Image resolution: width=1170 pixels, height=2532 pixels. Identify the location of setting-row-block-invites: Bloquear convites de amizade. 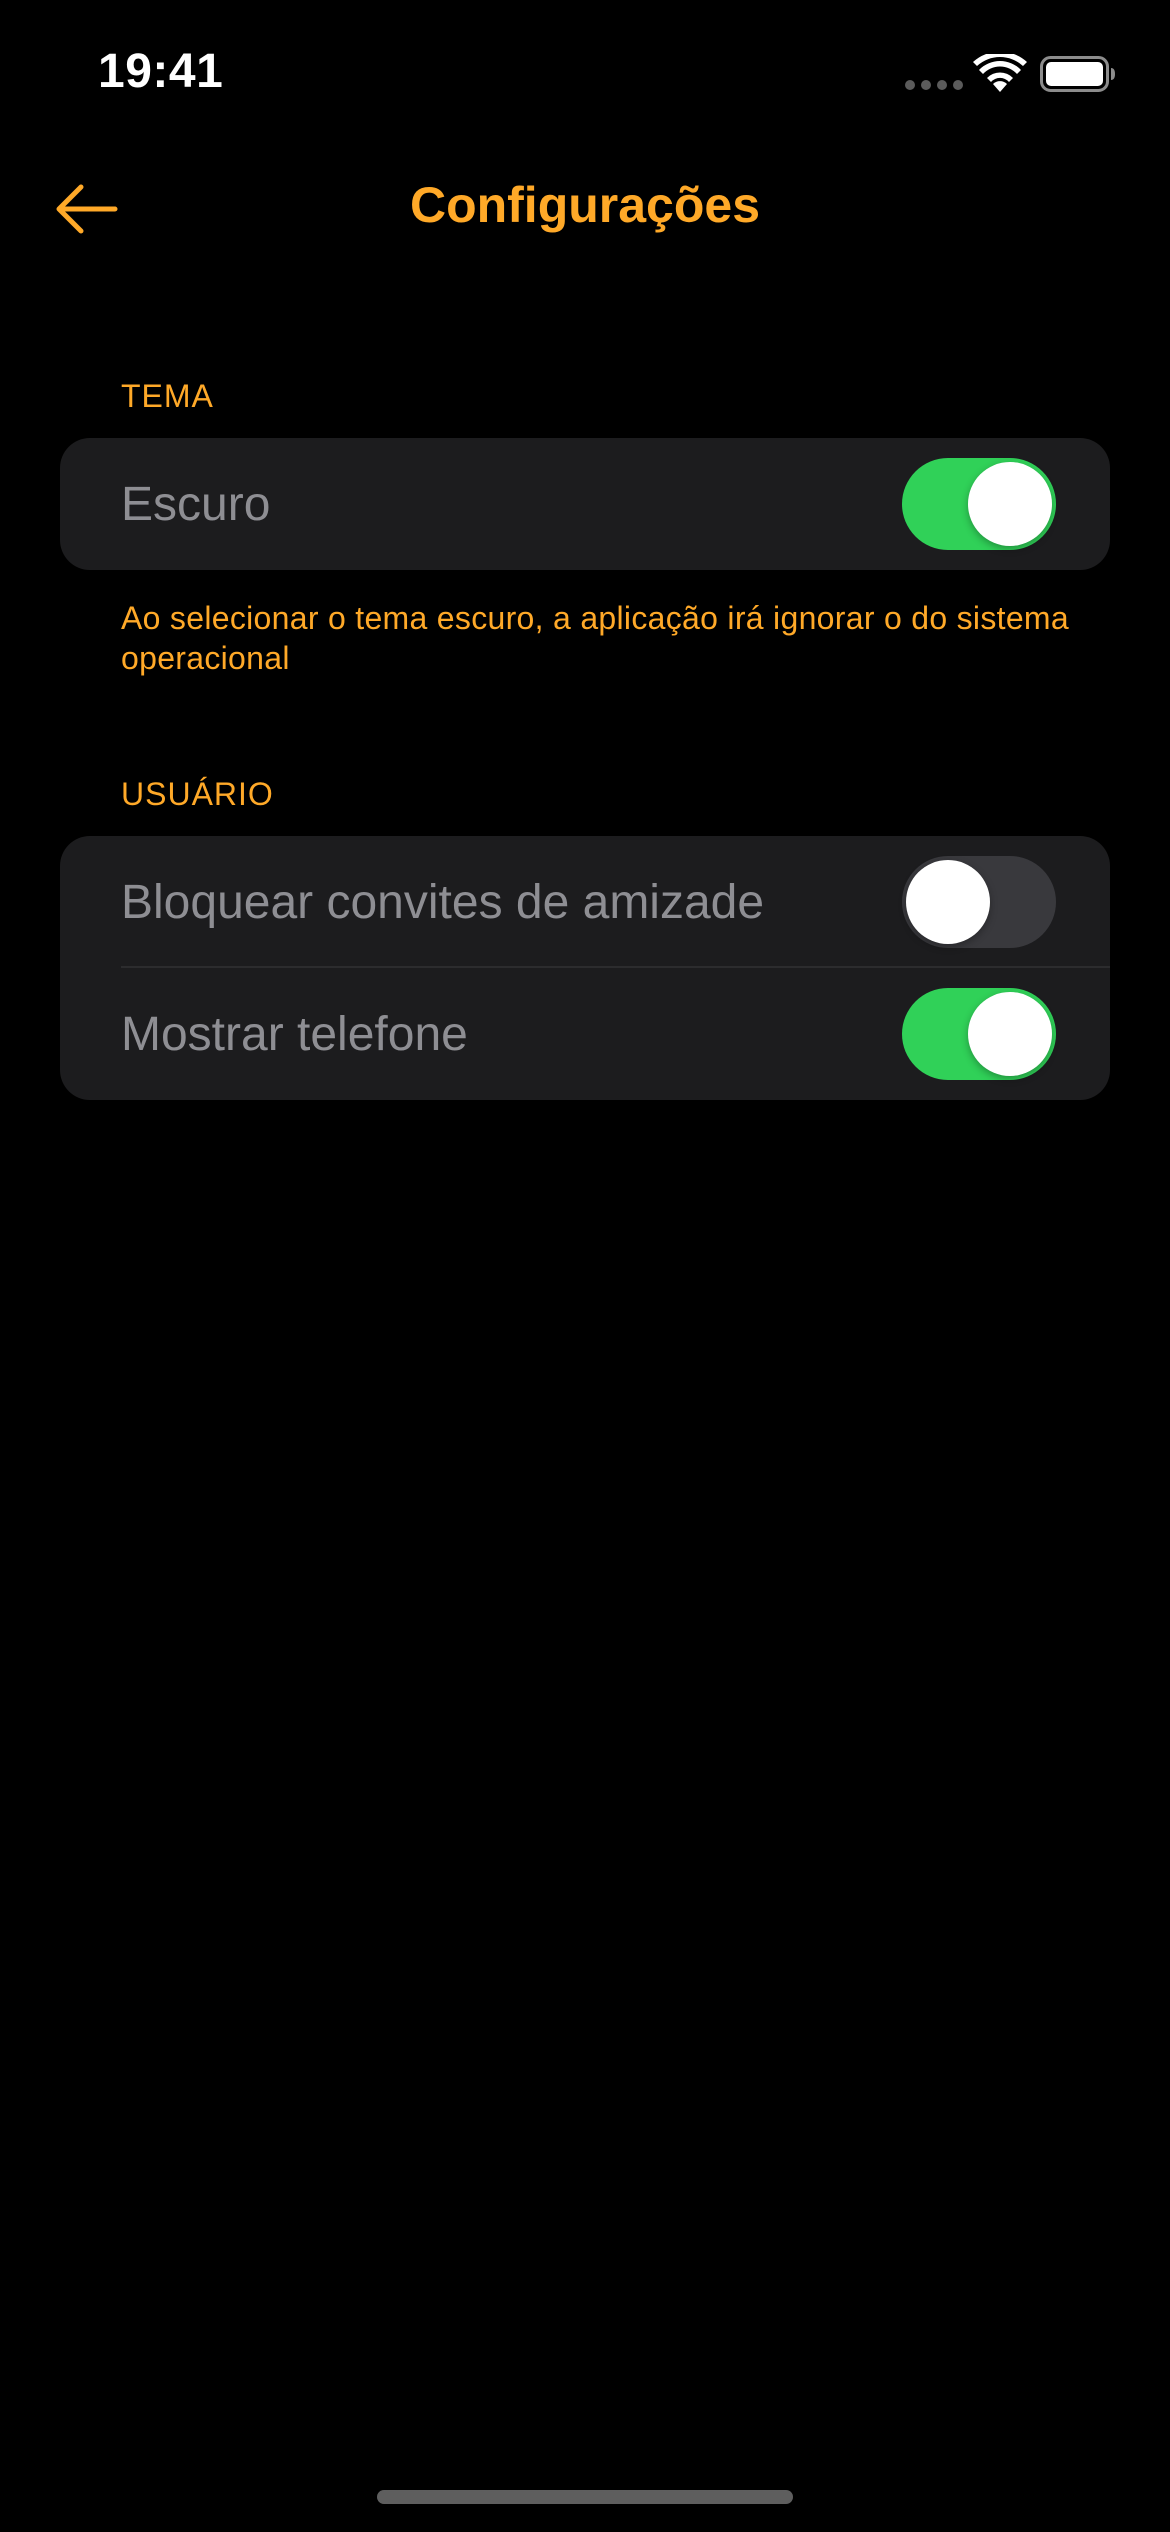
(585, 902).